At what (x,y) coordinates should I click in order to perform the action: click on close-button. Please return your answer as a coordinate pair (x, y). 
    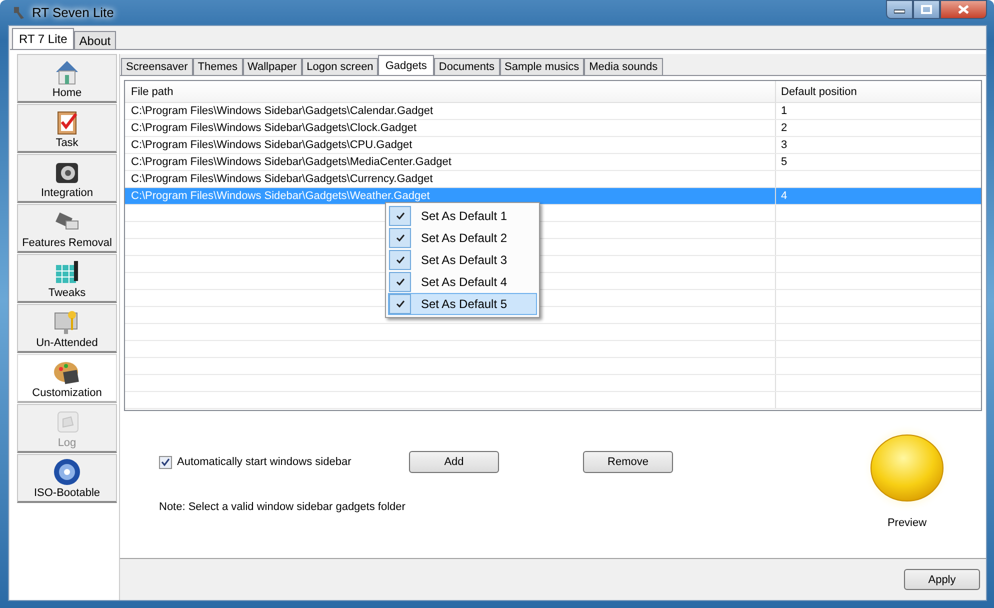
    Looking at the image, I should click on (963, 9).